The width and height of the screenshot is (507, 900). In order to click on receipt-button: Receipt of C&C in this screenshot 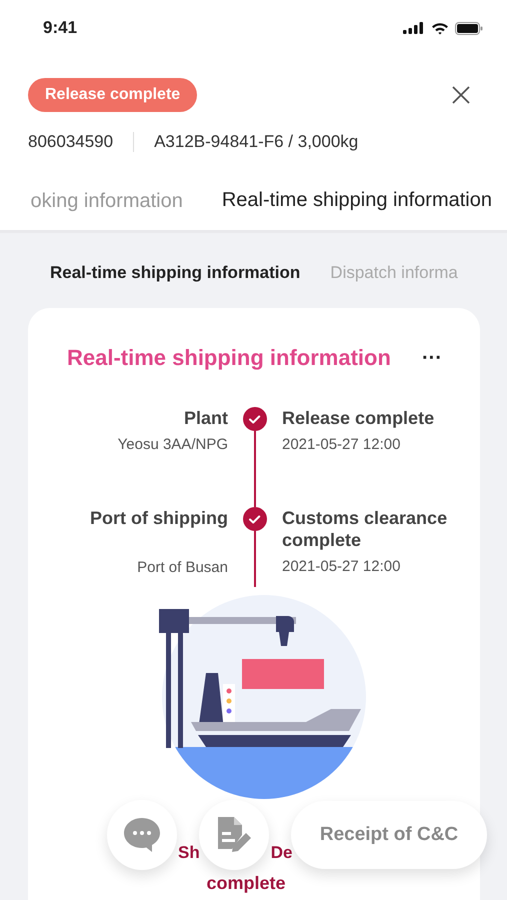, I will do `click(389, 835)`.